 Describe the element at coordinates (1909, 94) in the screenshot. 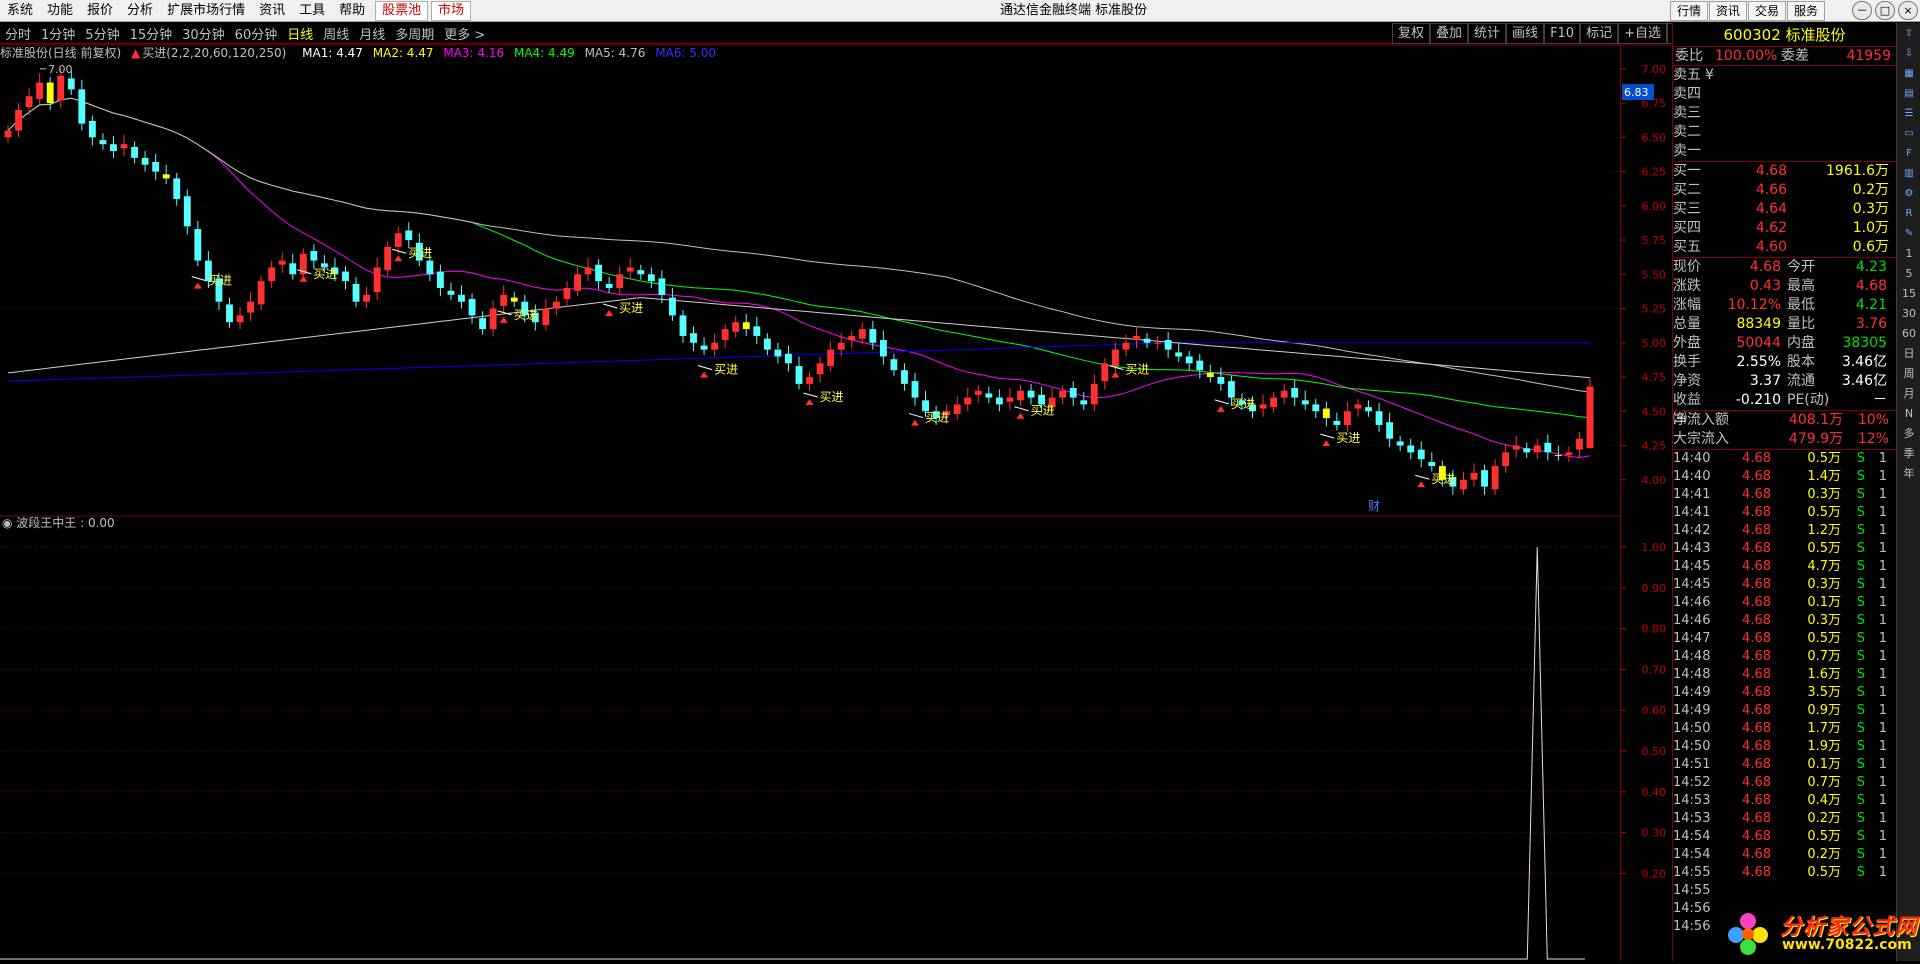

I see `grid-icon: ▤` at that location.